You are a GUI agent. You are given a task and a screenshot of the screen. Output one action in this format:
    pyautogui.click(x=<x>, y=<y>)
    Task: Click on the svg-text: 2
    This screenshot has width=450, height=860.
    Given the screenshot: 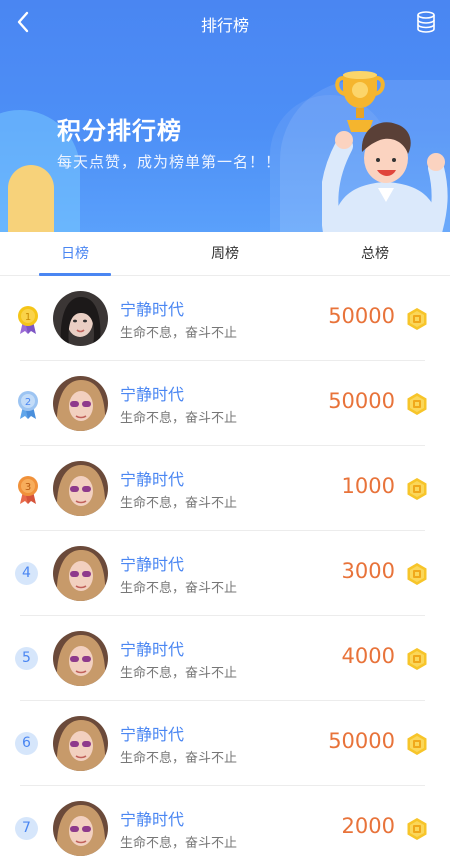 What is the action you would take?
    pyautogui.click(x=28, y=402)
    